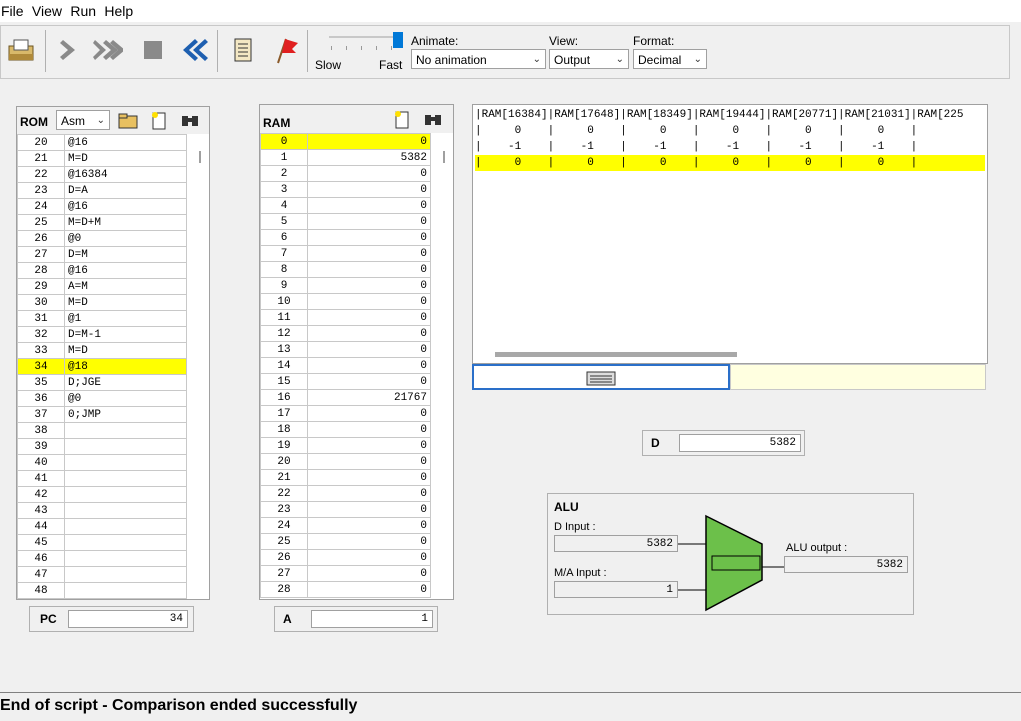 This screenshot has width=1021, height=721. Describe the element at coordinates (589, 59) in the screenshot. I see `view-select: Output ⌄` at that location.